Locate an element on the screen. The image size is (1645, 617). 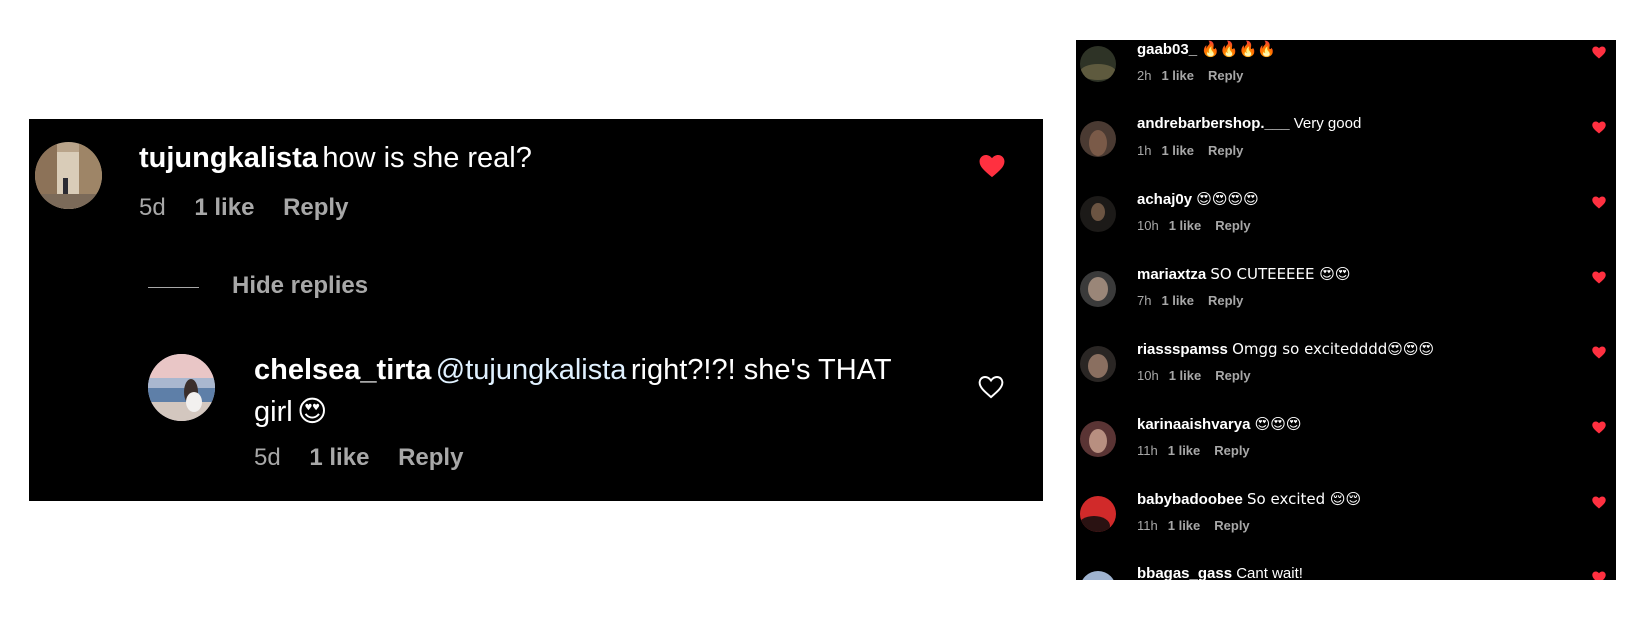
comment-line: bbagas_gass Cant wait! is located at coordinates (1220, 572).